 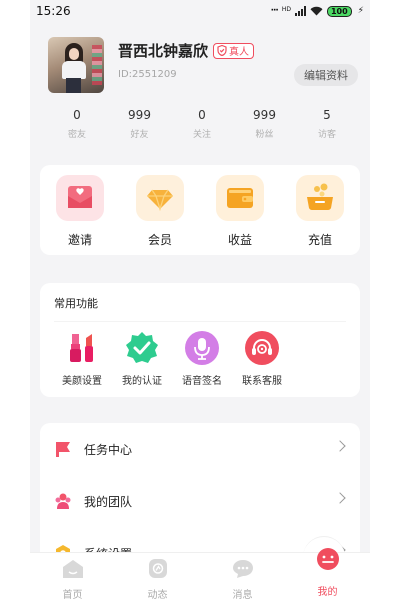 What do you see at coordinates (262, 348) in the screenshot?
I see `headset-icon` at bounding box center [262, 348].